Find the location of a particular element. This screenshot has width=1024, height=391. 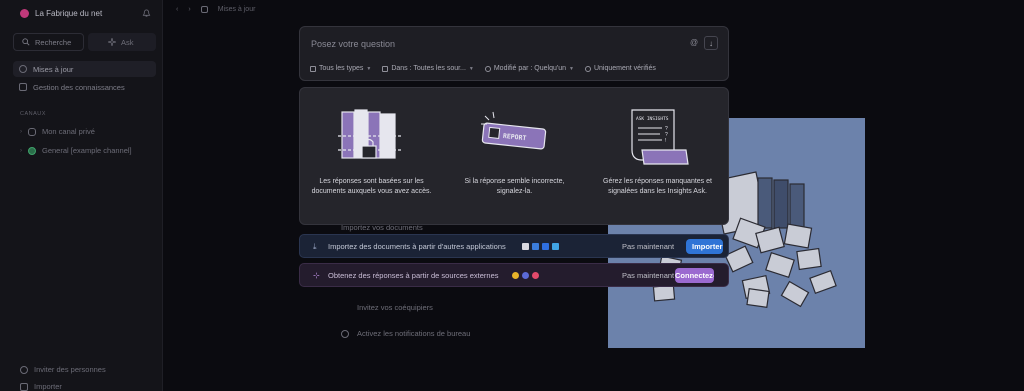

filter-types: Tous les types ▼ is located at coordinates (340, 68).